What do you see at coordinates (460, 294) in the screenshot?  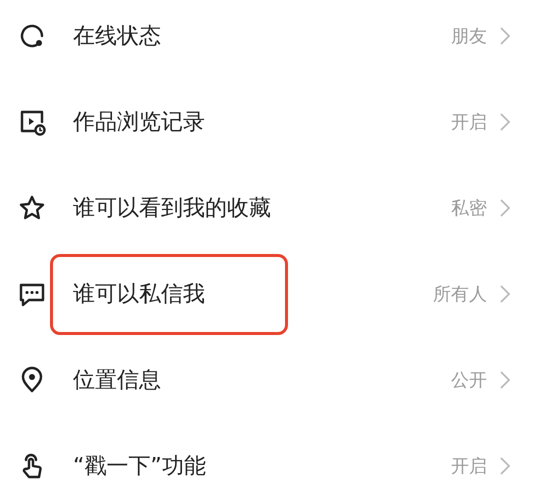 I see `setting-value: 所有人` at bounding box center [460, 294].